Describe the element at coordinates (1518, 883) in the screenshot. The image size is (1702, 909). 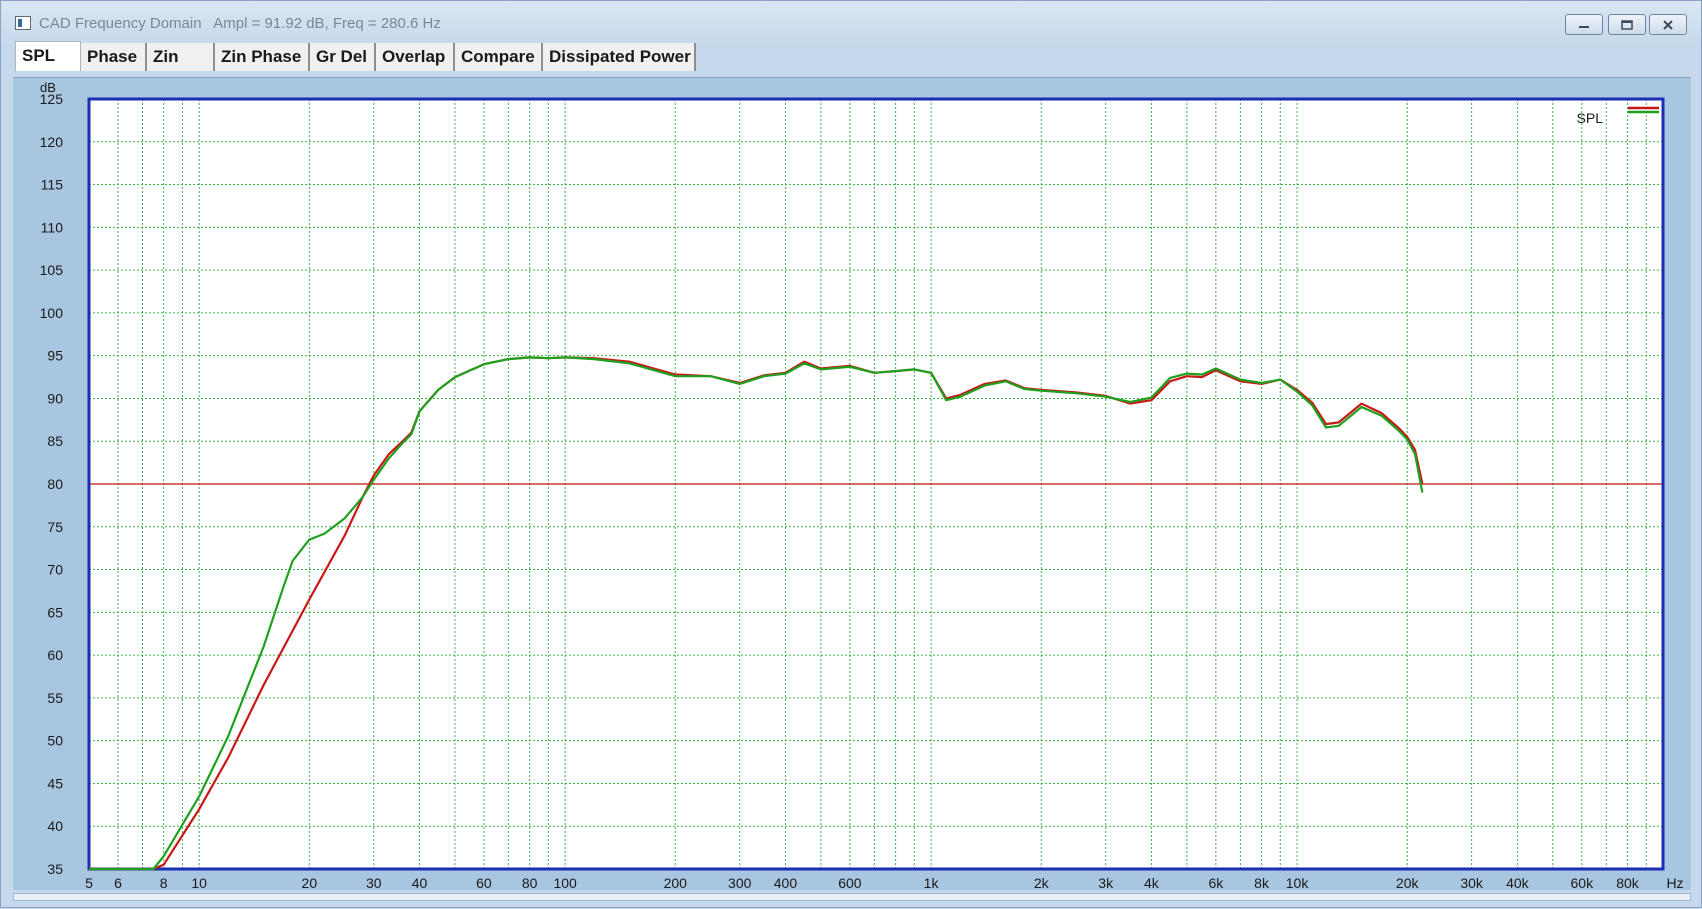
I see `x-tick-label: 40k` at that location.